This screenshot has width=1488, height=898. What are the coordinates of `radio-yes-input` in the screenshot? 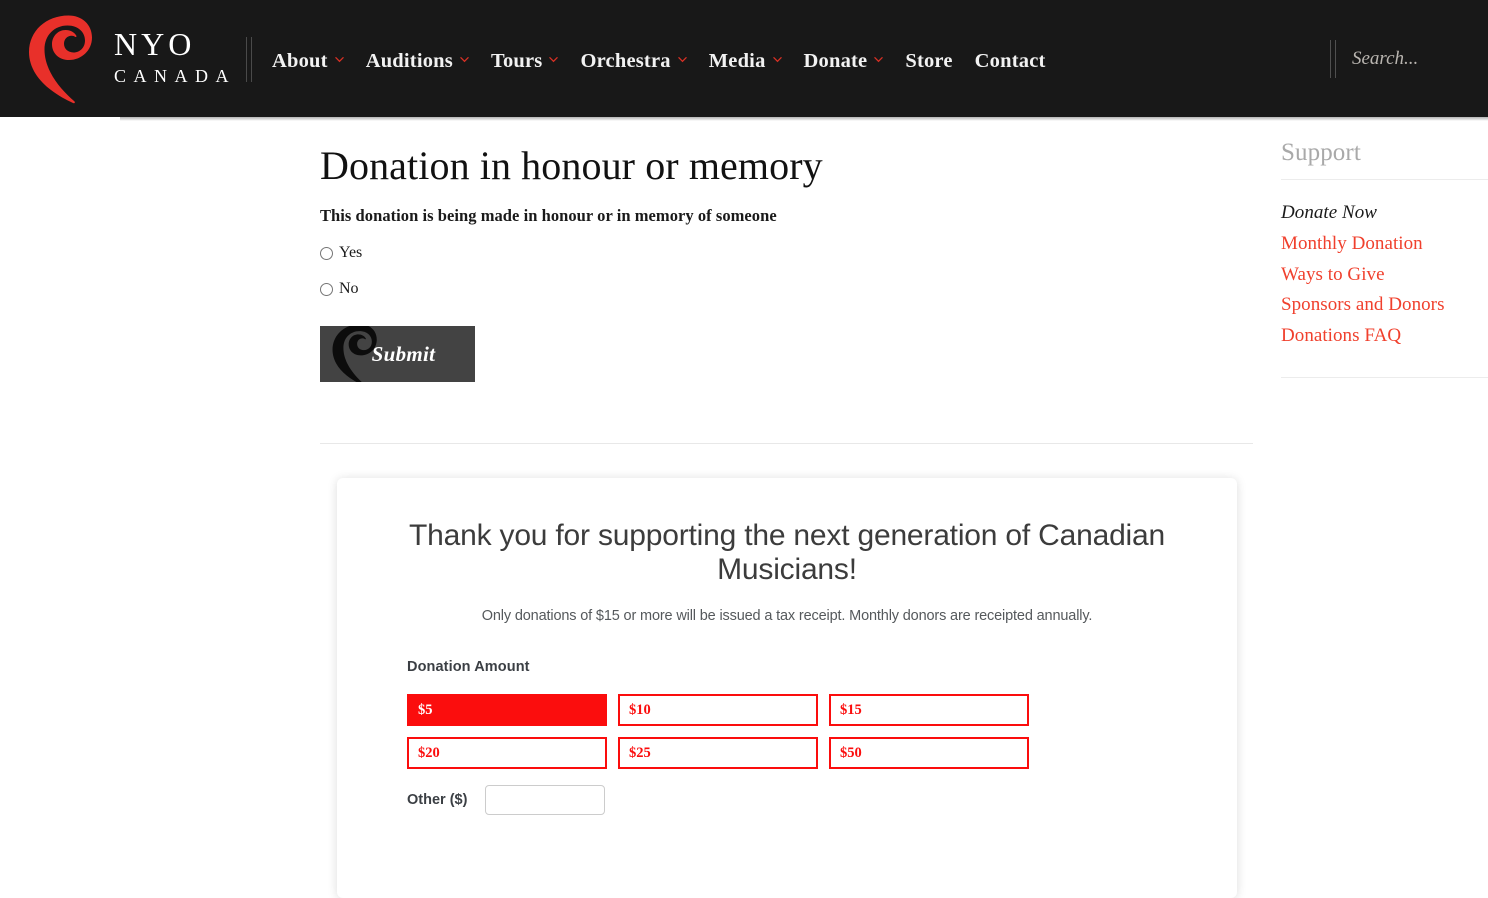 It's located at (326, 253).